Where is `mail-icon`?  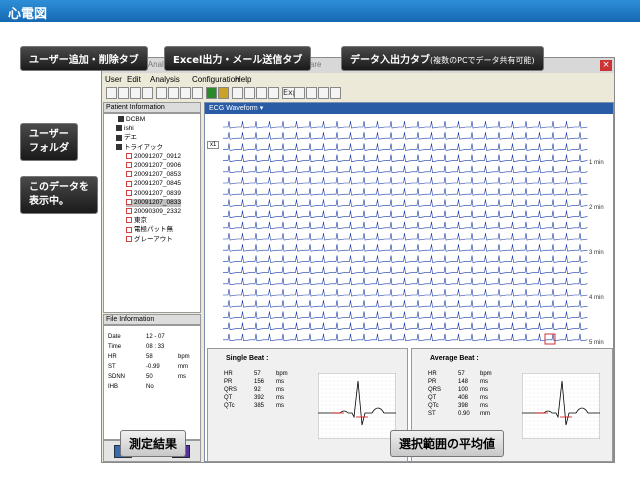
mail-icon is located at coordinates (223, 93).